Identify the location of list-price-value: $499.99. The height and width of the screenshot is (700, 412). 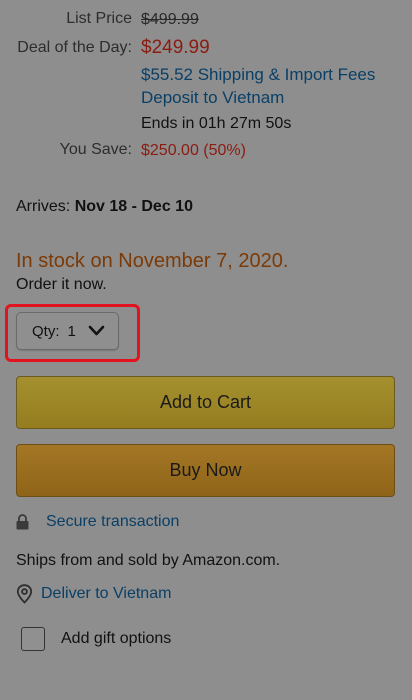
(170, 19).